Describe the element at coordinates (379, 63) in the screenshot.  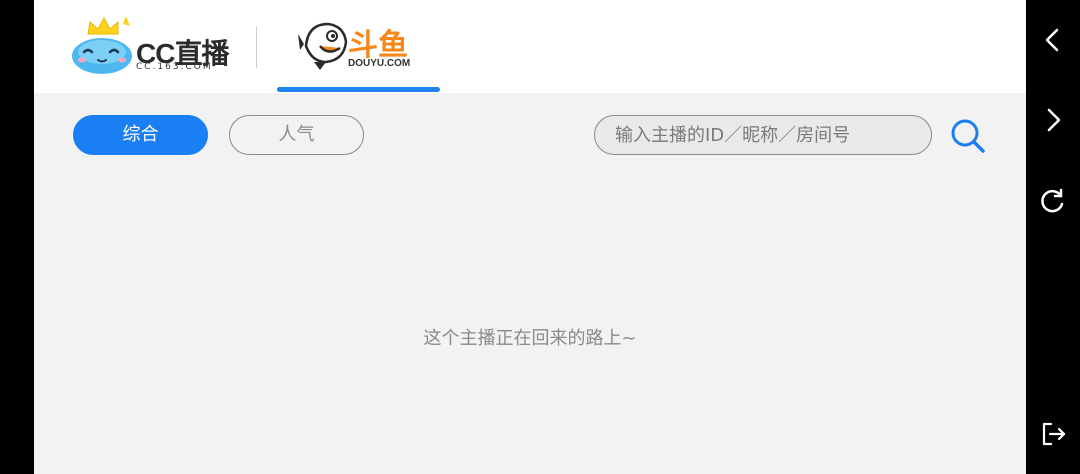
I see `douyu-domain-label: DOUYU.COM` at that location.